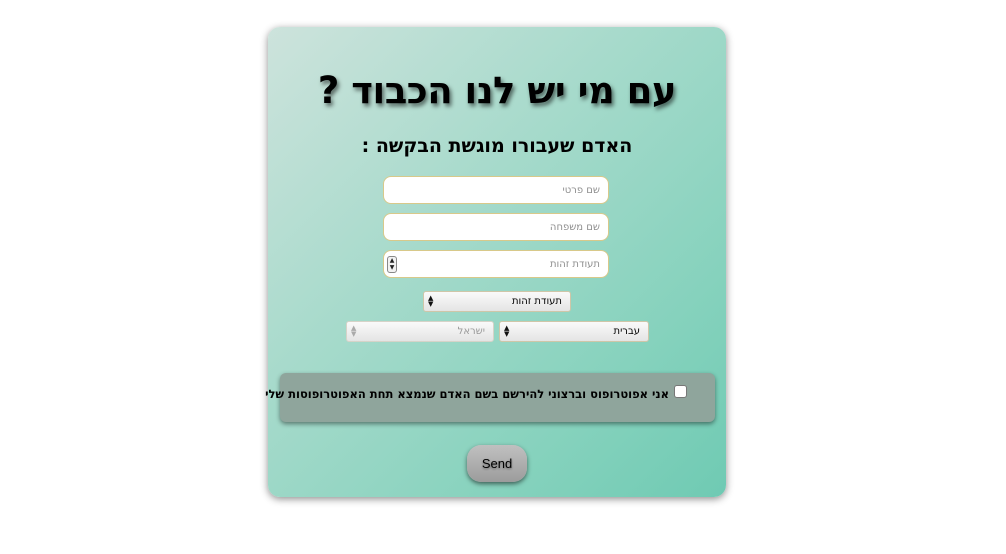  I want to click on id-number-wrapper: ▲▼, so click(496, 264).